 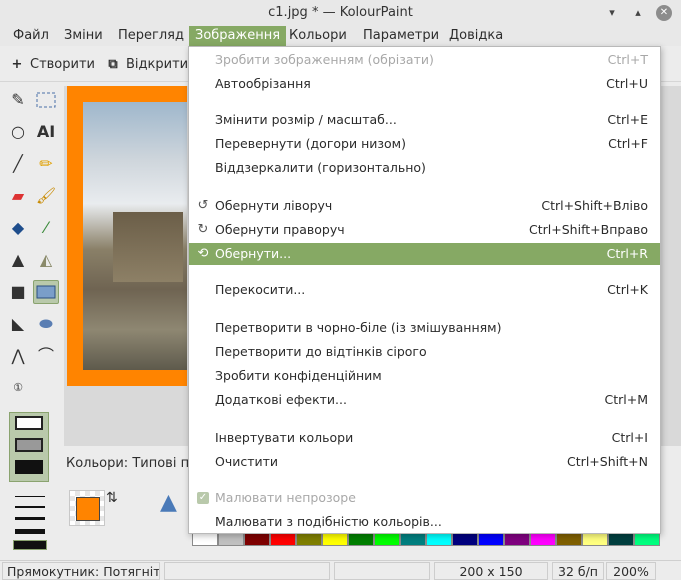 What do you see at coordinates (607, 461) in the screenshot?
I see `image-menu-item-shortcut: Ctrl+Shift+N` at bounding box center [607, 461].